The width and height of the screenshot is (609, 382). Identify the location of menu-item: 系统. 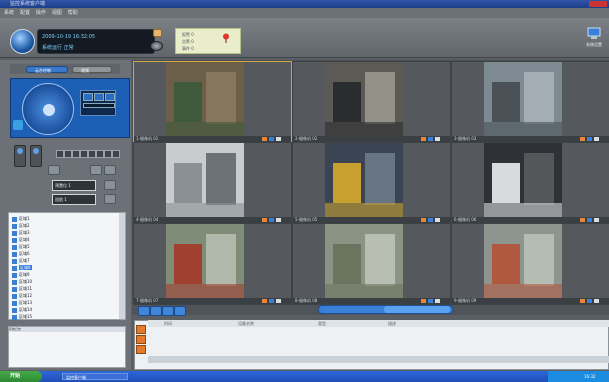
(9, 13).